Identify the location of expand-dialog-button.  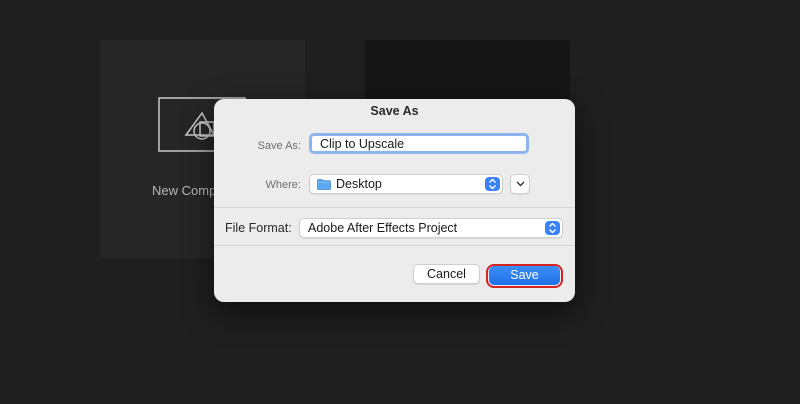
(520, 184).